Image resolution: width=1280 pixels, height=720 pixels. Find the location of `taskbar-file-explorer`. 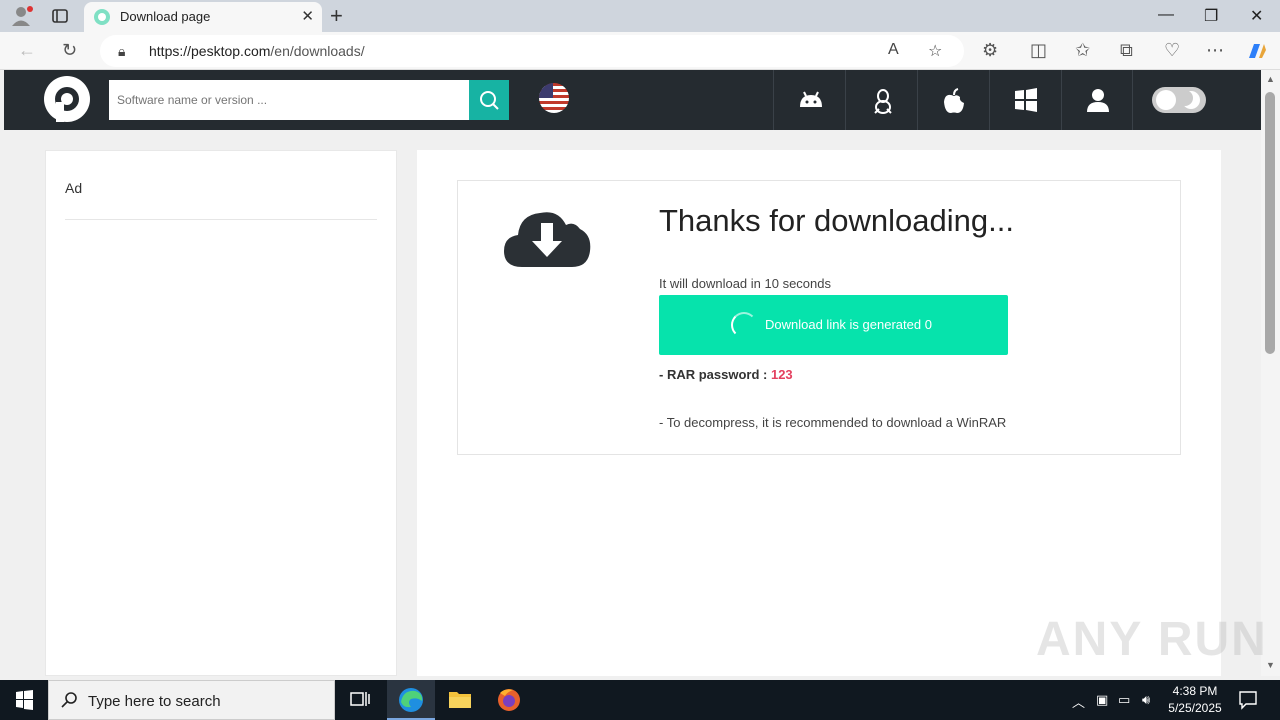

taskbar-file-explorer is located at coordinates (460, 700).